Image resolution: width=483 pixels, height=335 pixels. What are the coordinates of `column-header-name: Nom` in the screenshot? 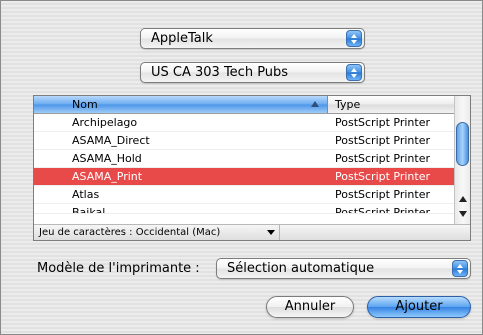 It's located at (181, 104).